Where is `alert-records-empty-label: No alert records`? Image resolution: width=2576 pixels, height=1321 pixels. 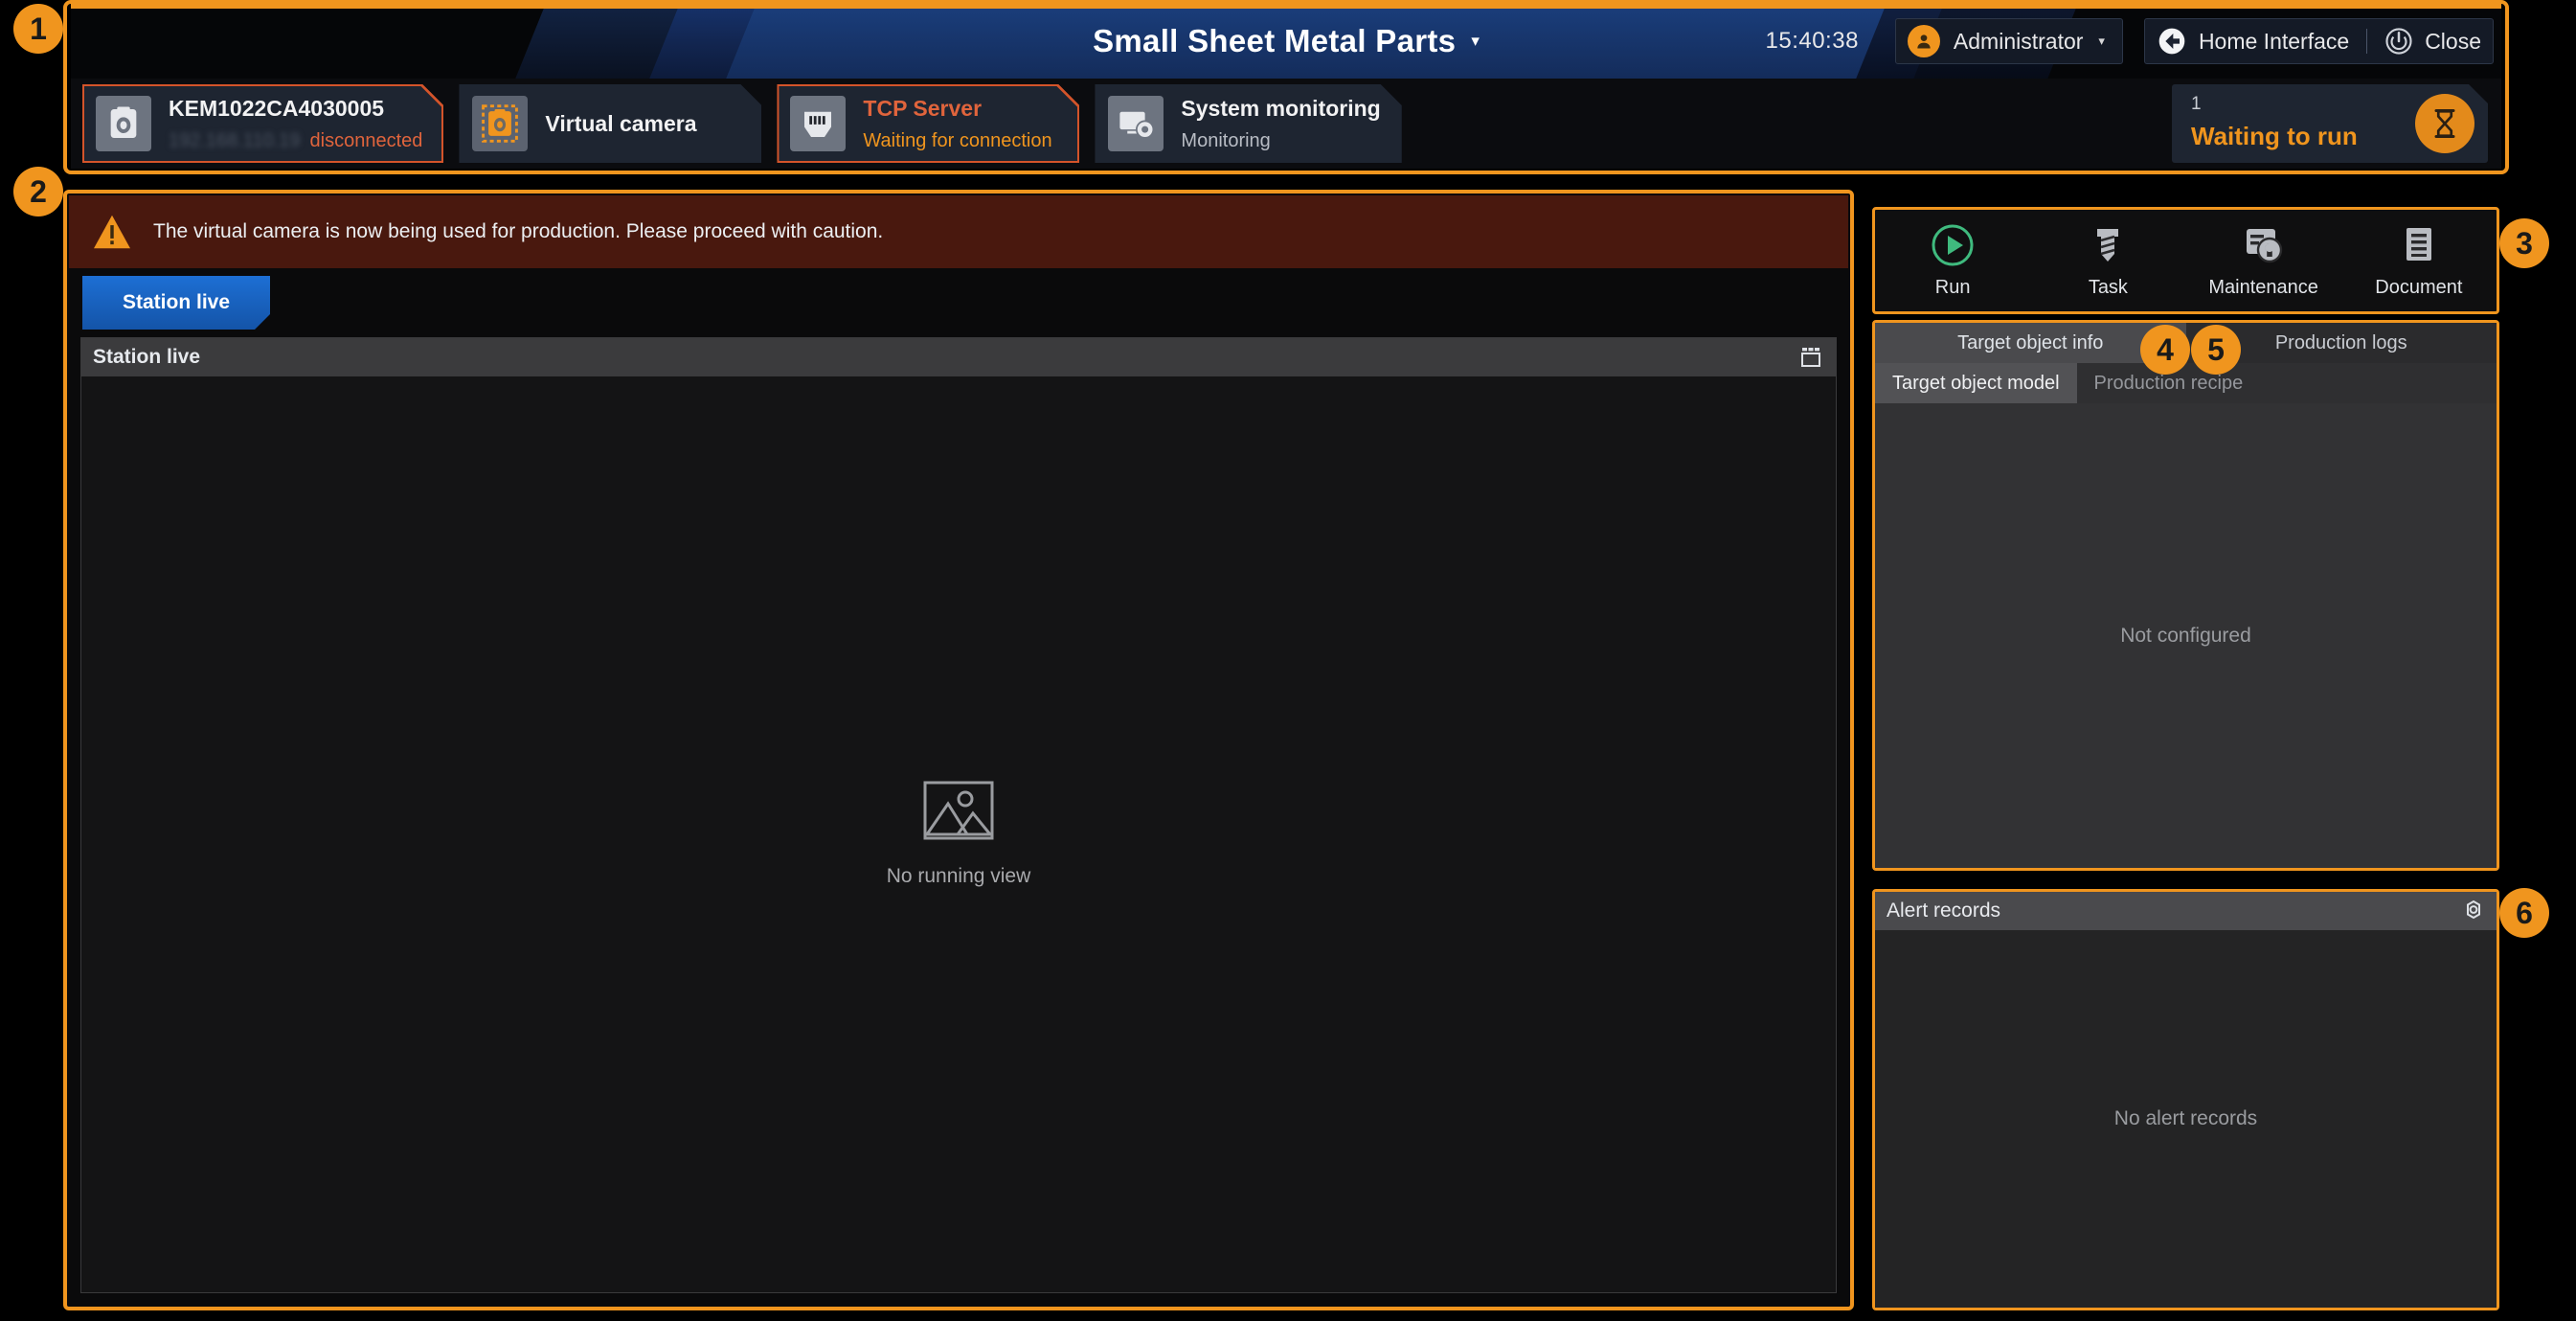
alert-records-empty-label: No alert records is located at coordinates (2185, 1118).